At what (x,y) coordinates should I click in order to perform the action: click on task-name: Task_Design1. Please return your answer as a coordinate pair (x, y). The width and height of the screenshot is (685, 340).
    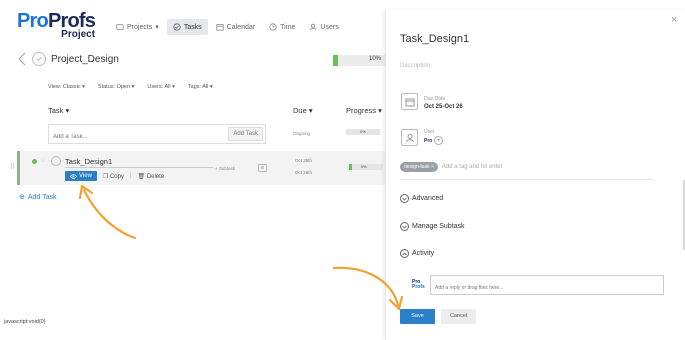
    Looking at the image, I should click on (88, 161).